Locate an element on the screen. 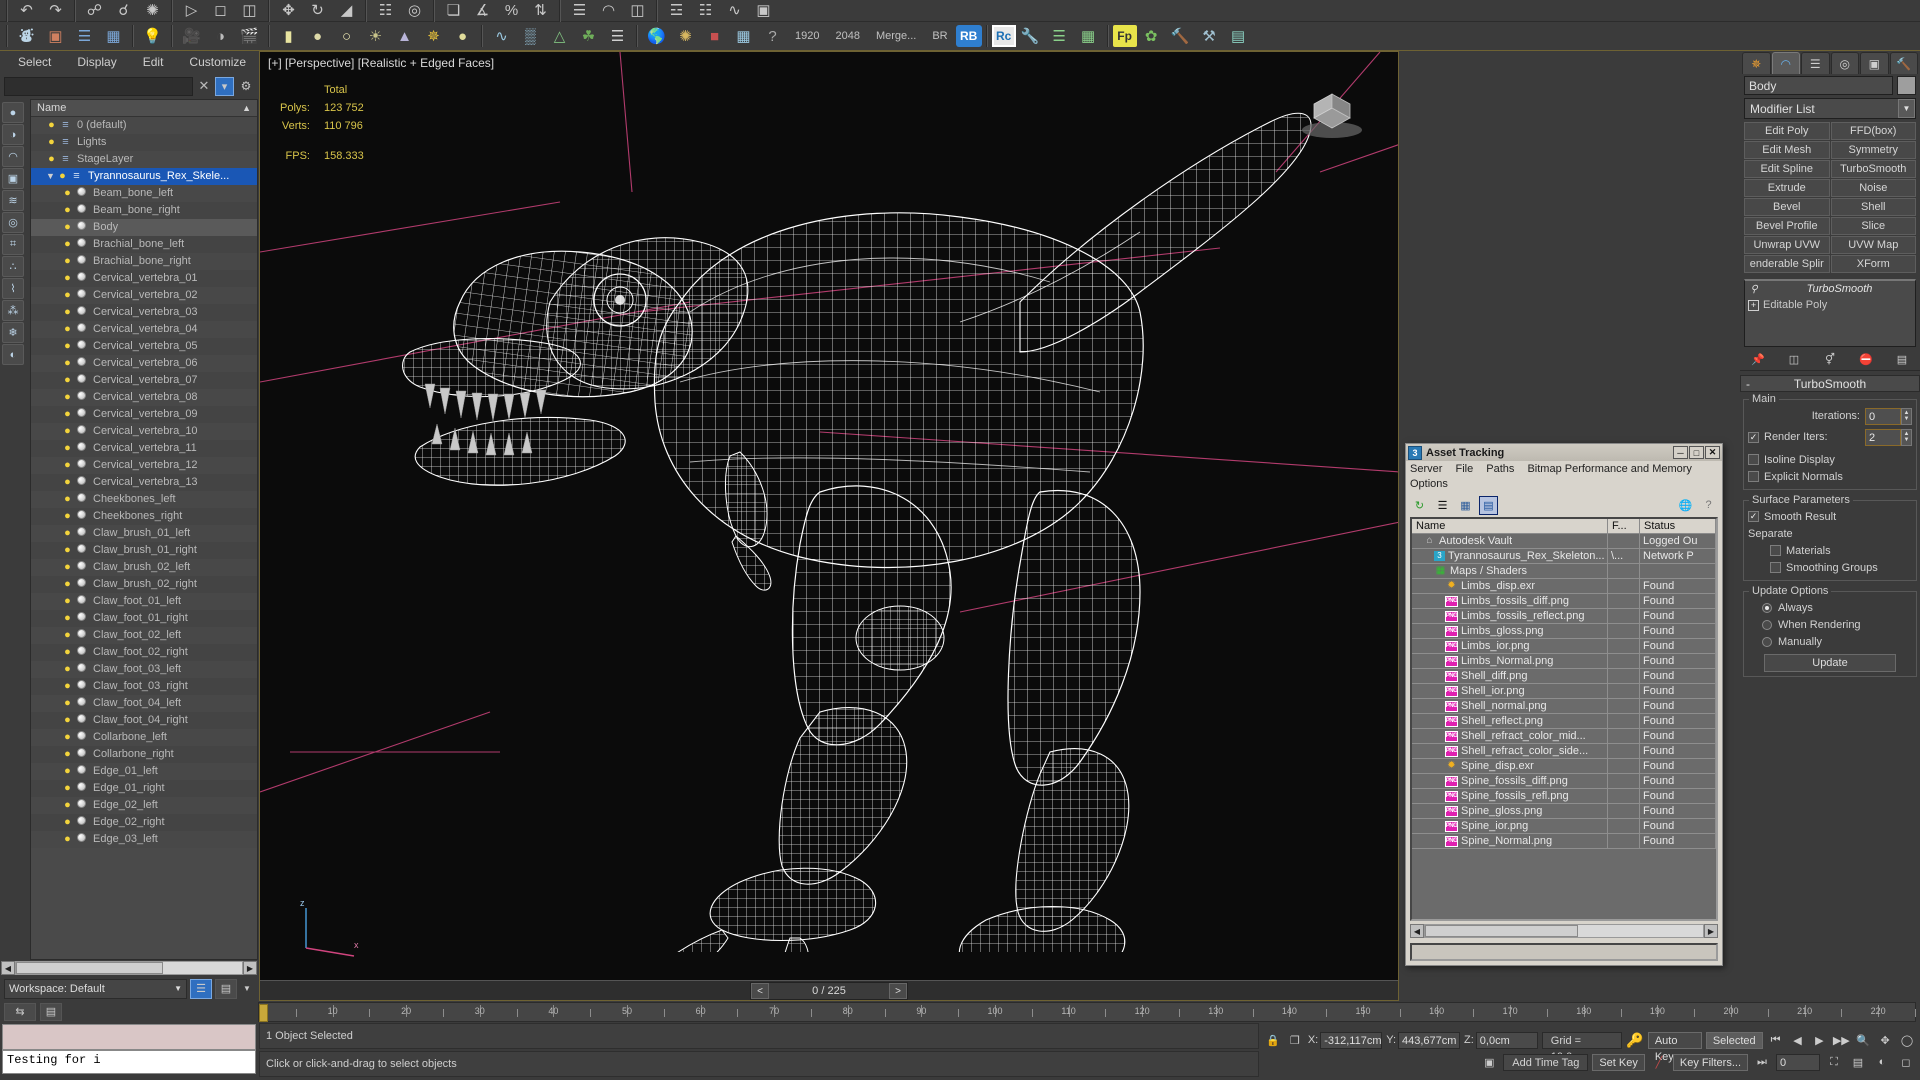 The image size is (1920, 1080). scene-explorer-item: ● Cervical_vertebra_02 is located at coordinates (144, 295).